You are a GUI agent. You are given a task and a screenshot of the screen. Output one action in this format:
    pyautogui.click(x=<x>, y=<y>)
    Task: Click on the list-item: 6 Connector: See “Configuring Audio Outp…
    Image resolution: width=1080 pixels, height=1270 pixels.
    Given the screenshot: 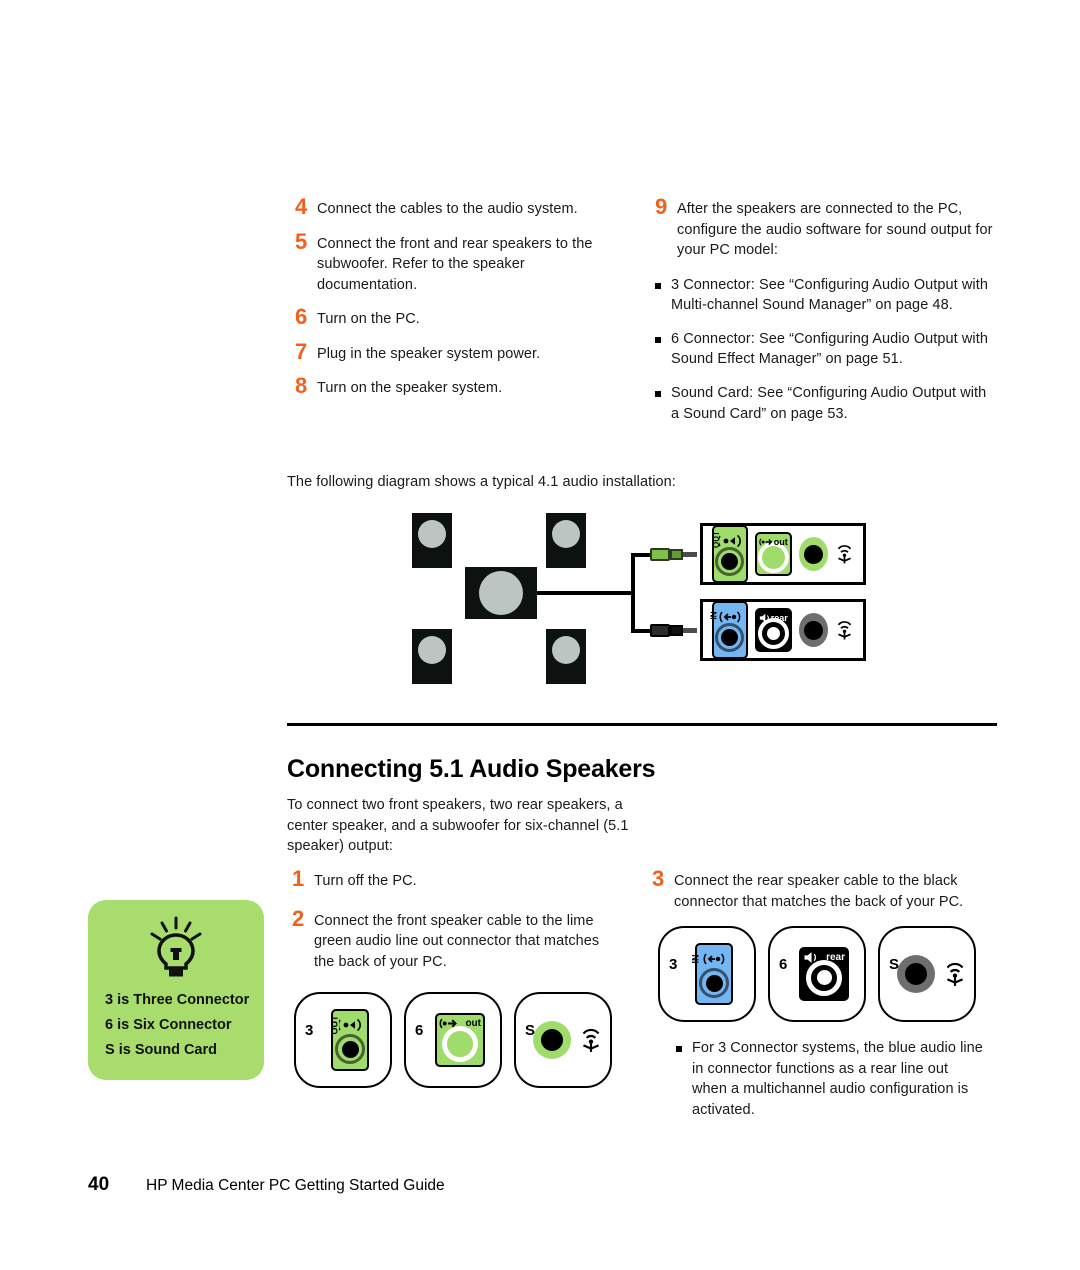 What is the action you would take?
    pyautogui.click(x=825, y=349)
    